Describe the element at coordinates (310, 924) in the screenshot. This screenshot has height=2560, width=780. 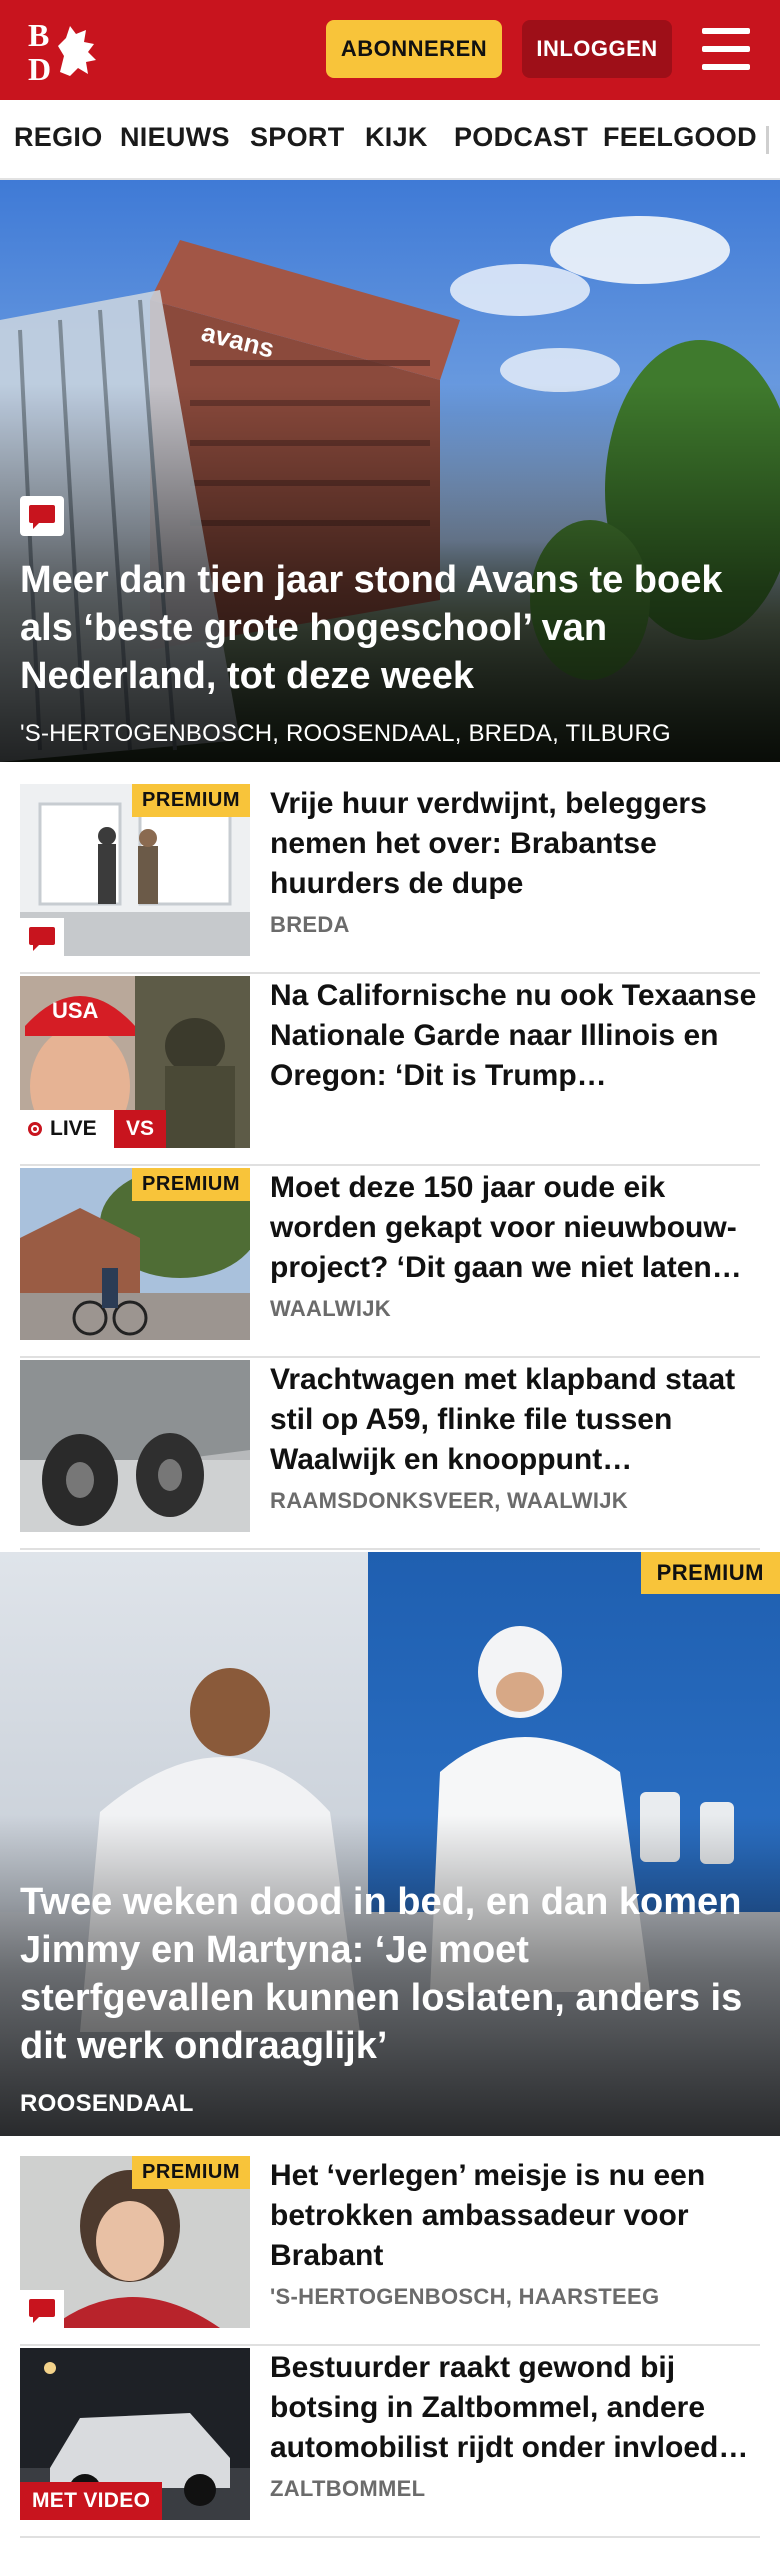
I see `article-location: BREDA` at that location.